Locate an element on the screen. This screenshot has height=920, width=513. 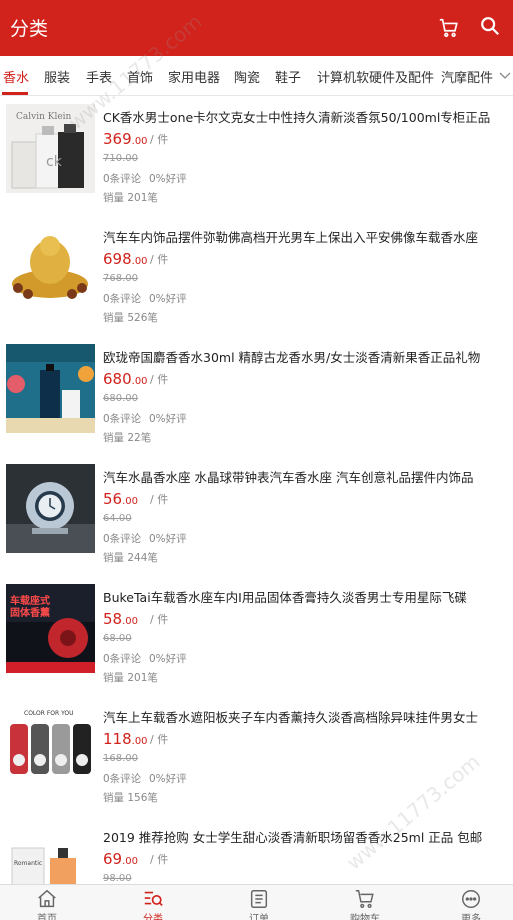
nav-cart: 购物车 is located at coordinates (365, 902).